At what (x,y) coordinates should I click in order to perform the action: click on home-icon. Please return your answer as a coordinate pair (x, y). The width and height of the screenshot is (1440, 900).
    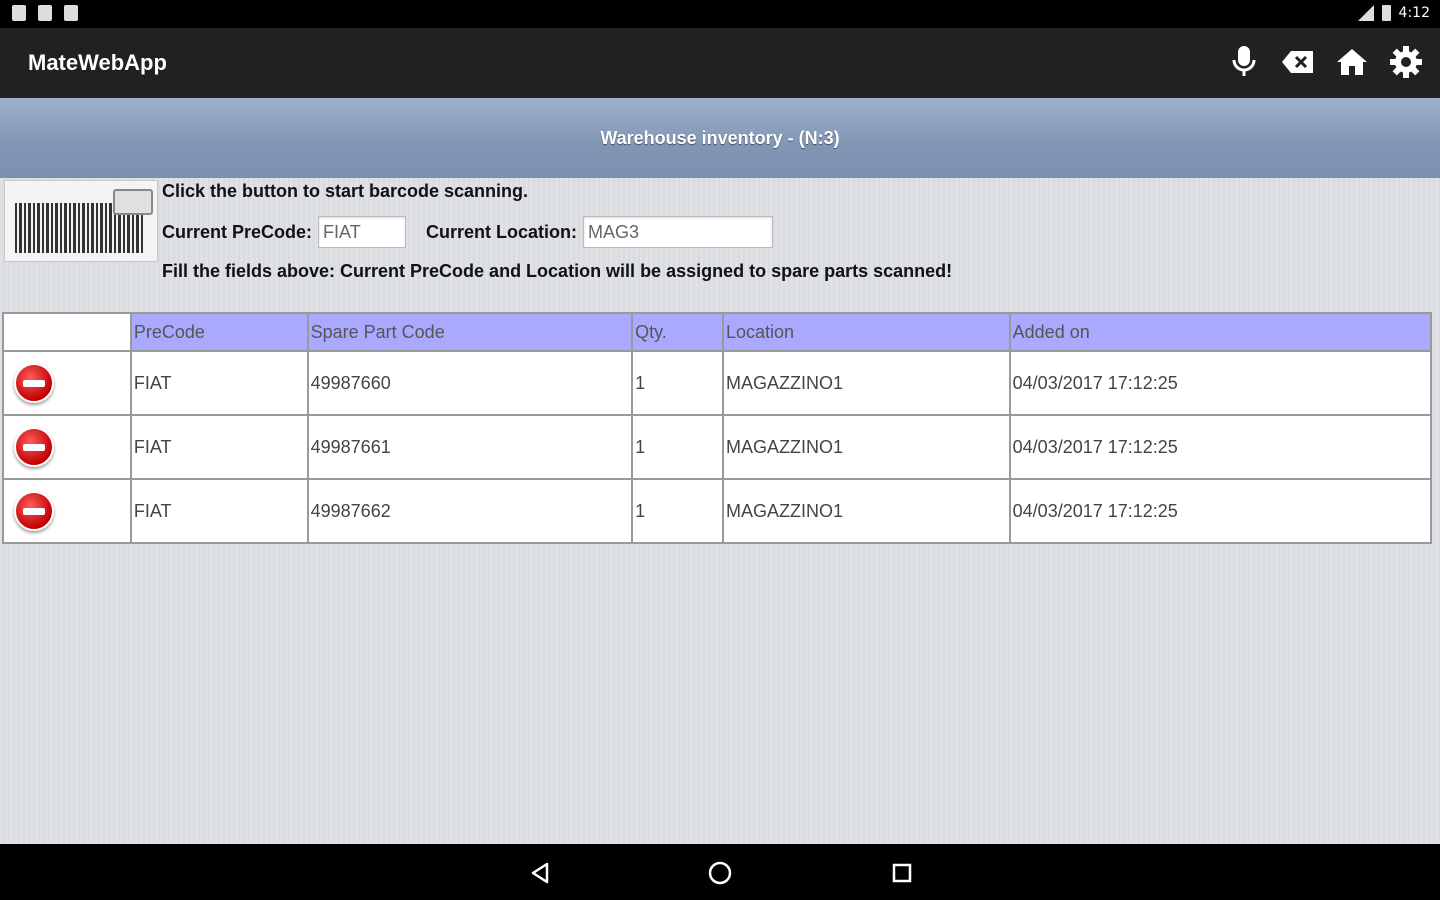
    Looking at the image, I should click on (1352, 62).